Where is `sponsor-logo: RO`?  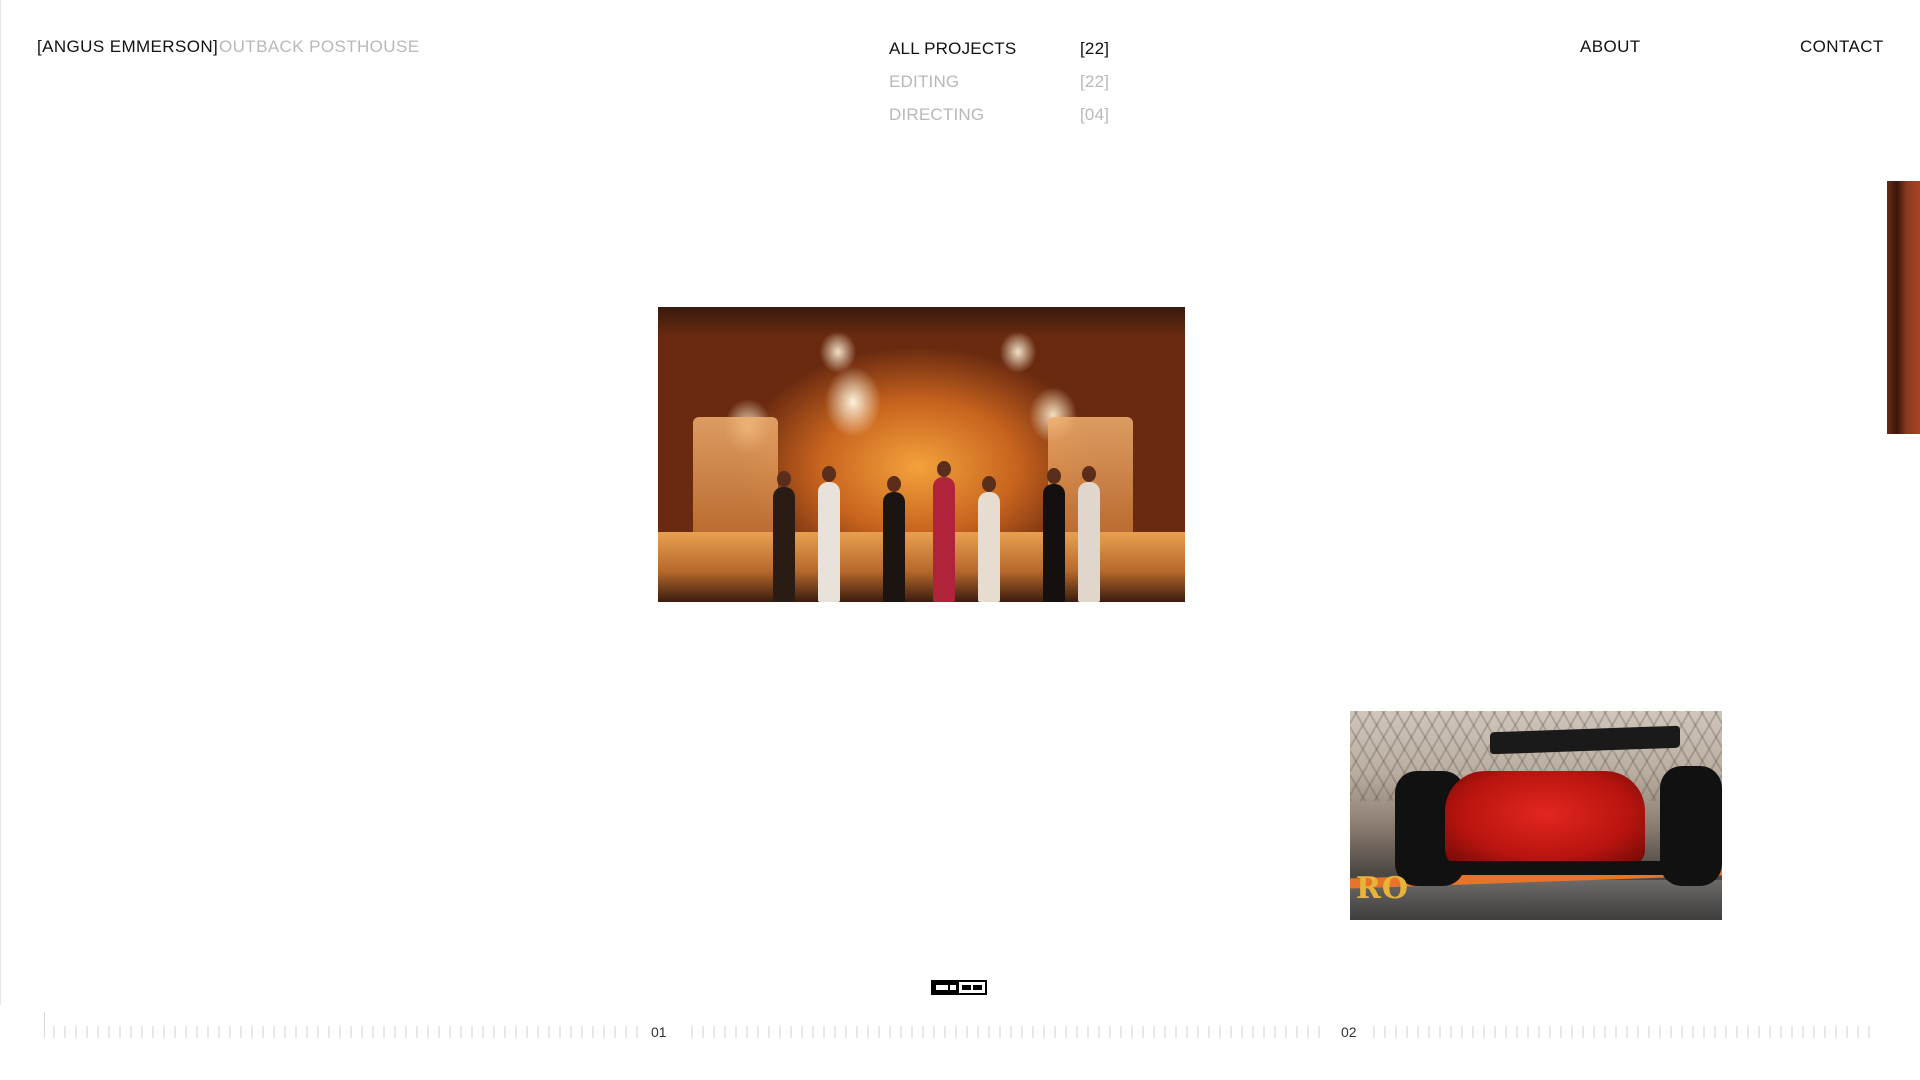
sponsor-logo: RO is located at coordinates (1383, 888).